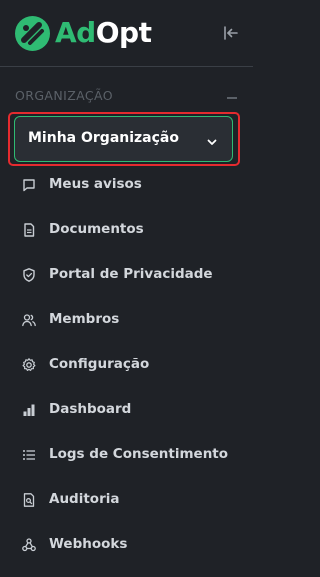 The width and height of the screenshot is (320, 577). I want to click on users-icon, so click(29, 320).